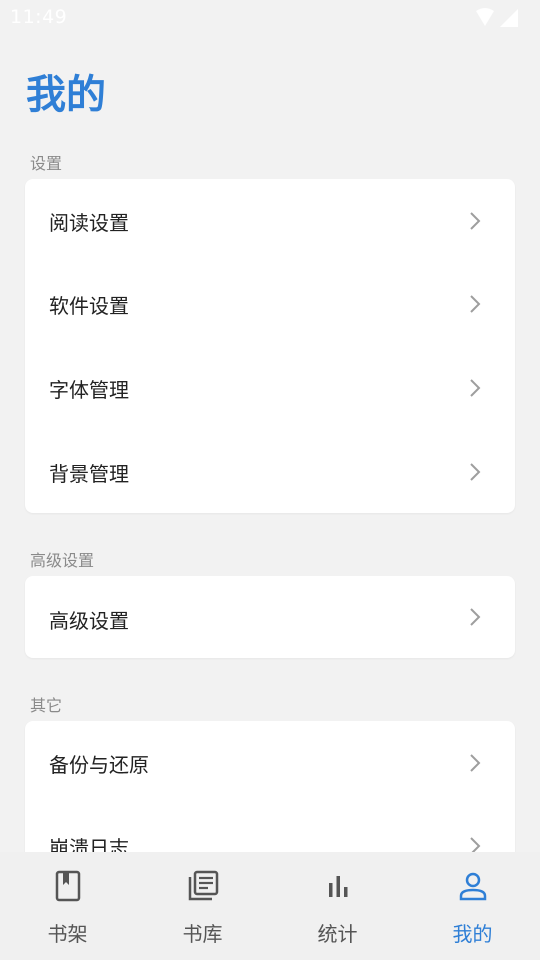 This screenshot has height=960, width=540. I want to click on row-label: 阅读设置, so click(89, 223).